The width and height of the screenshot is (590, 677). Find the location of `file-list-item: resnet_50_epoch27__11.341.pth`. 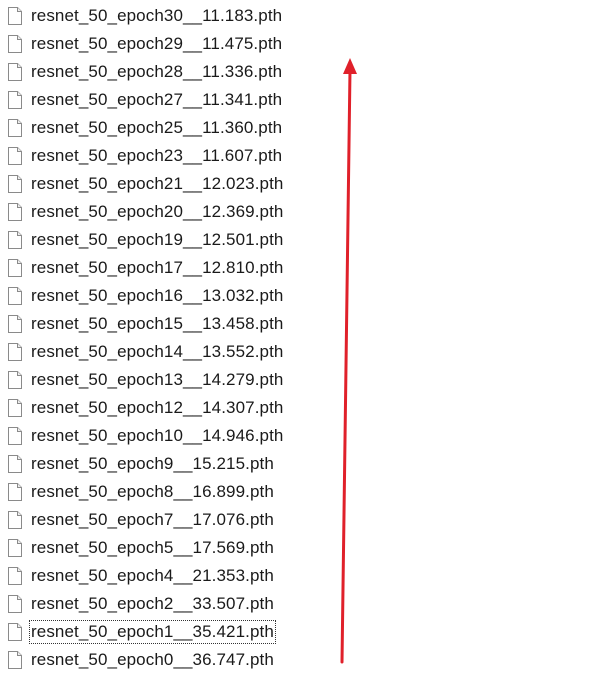

file-list-item: resnet_50_epoch27__11.341.pth is located at coordinates (160, 100).